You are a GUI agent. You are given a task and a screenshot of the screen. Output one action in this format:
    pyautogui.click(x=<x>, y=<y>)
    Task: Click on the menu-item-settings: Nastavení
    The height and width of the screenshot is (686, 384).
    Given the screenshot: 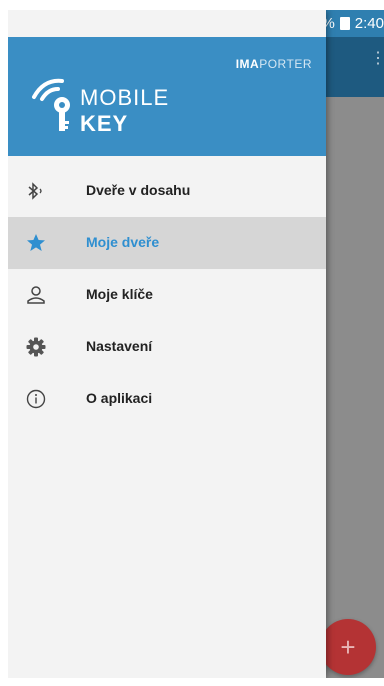 What is the action you would take?
    pyautogui.click(x=167, y=347)
    